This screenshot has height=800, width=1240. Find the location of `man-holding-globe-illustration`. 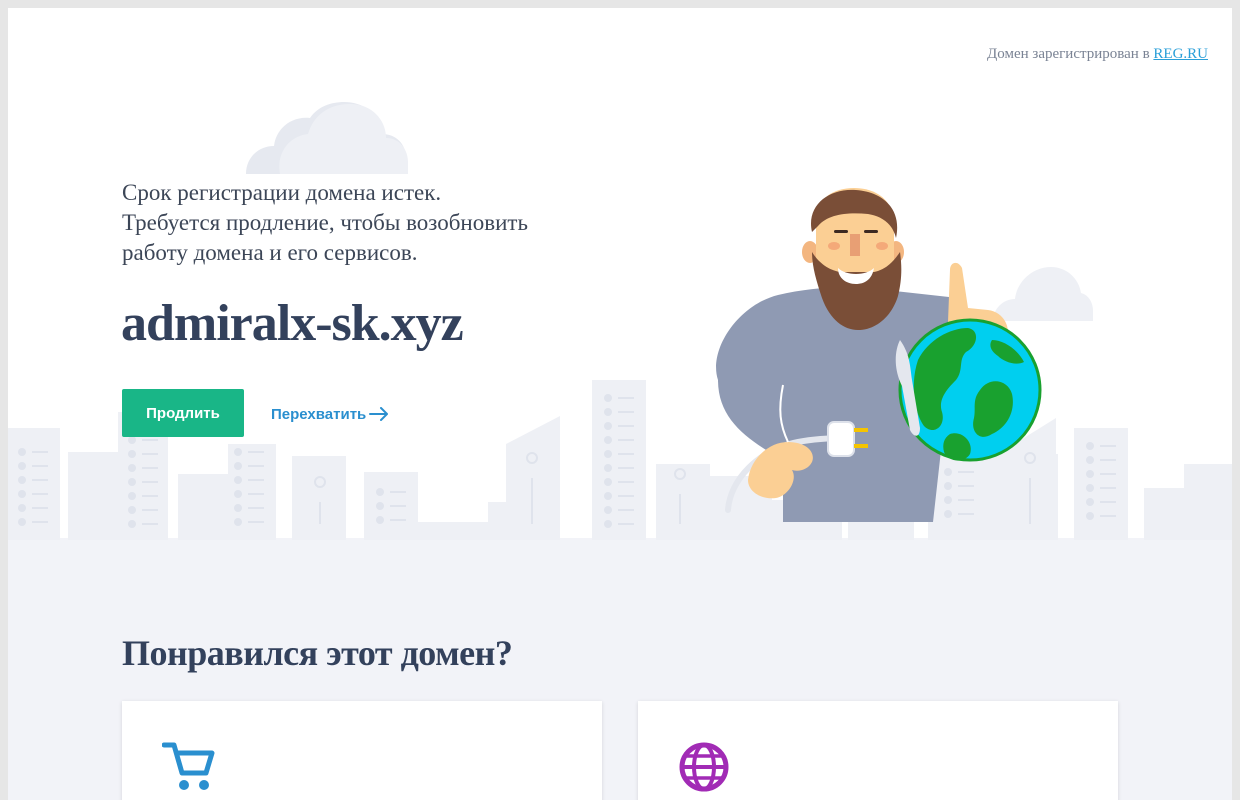

man-holding-globe-illustration is located at coordinates (879, 355).